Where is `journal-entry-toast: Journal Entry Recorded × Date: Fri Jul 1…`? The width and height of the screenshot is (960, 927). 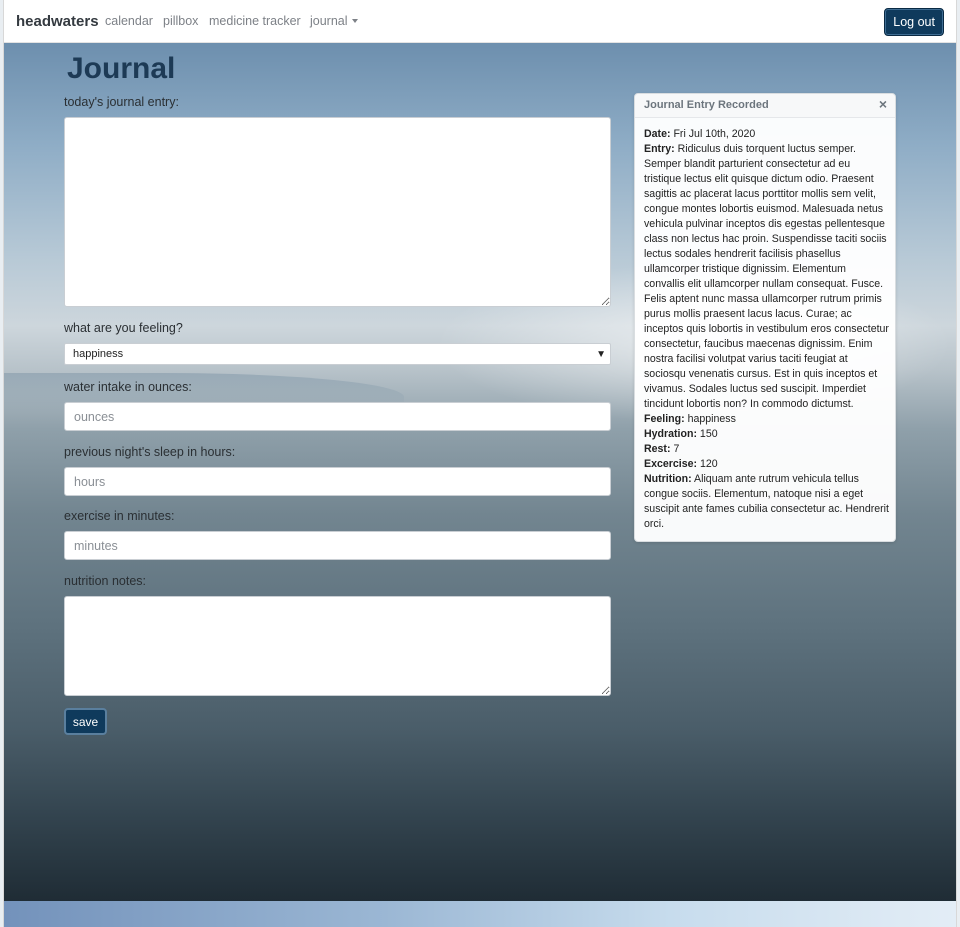 journal-entry-toast: Journal Entry Recorded × Date: Fri Jul 1… is located at coordinates (765, 317).